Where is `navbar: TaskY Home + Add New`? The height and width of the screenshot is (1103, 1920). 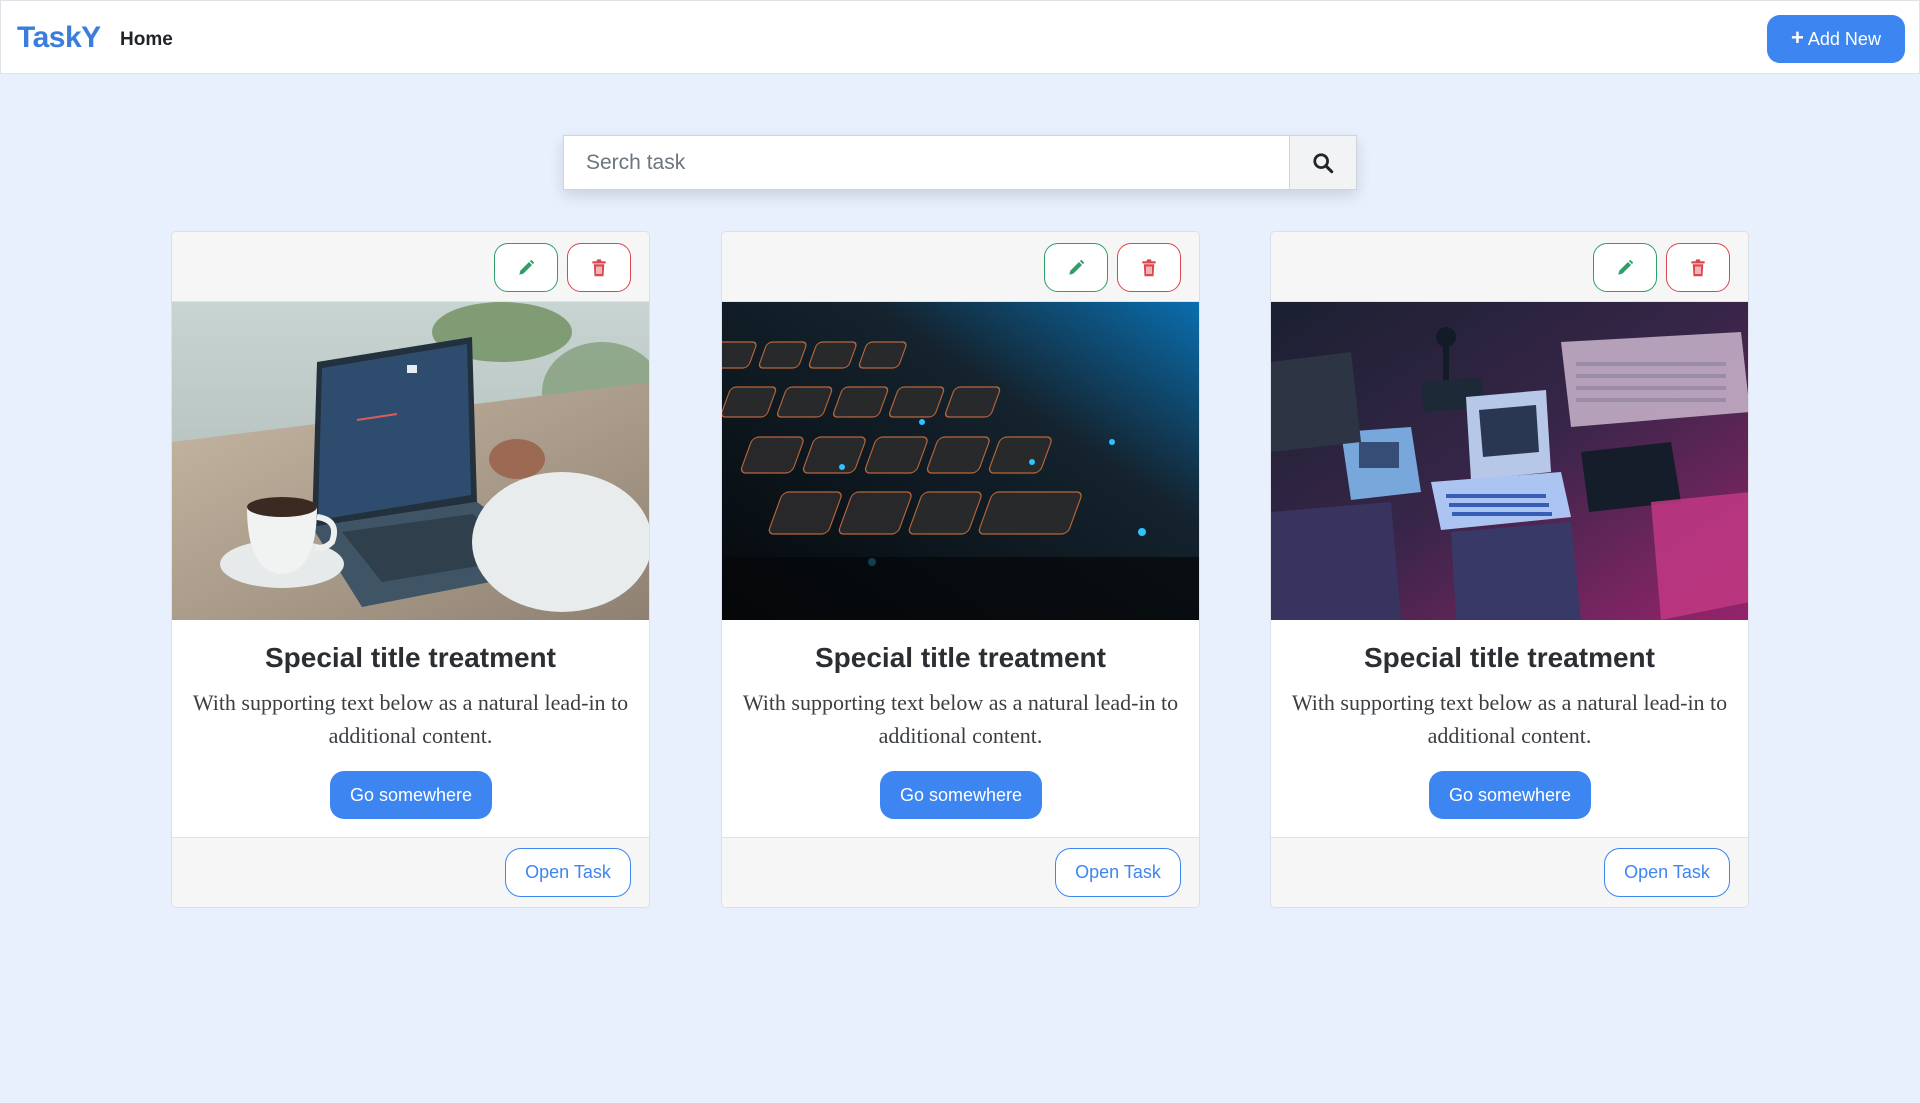
navbar: TaskY Home + Add New is located at coordinates (960, 37).